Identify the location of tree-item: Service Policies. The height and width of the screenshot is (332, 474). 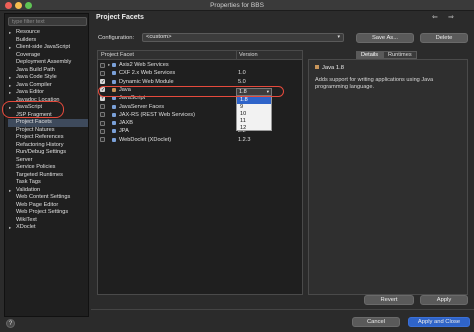
(48, 168).